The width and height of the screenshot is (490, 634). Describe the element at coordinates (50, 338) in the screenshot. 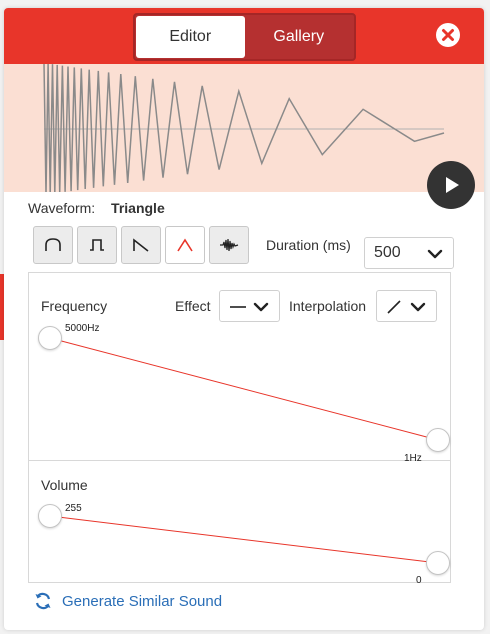

I see `frequency-start-handle` at that location.